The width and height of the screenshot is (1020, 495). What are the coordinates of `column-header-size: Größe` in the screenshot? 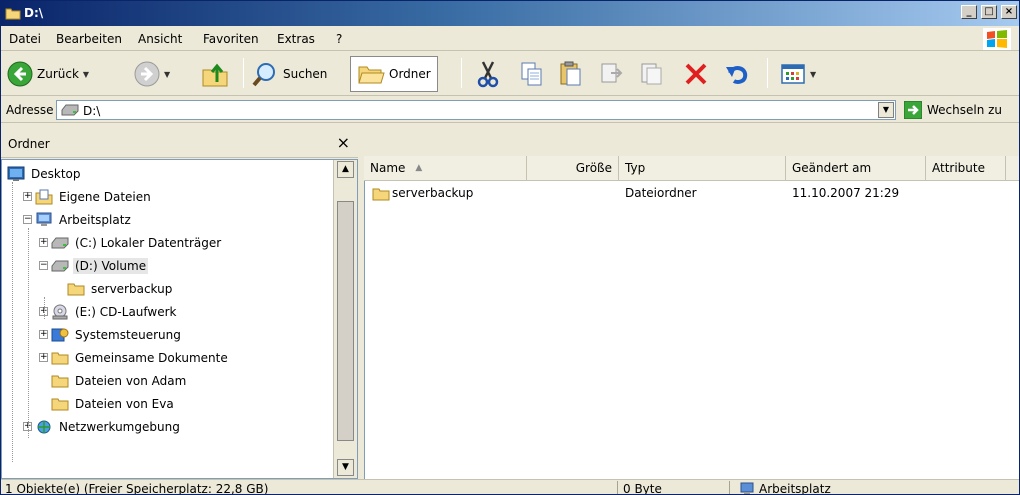 It's located at (573, 168).